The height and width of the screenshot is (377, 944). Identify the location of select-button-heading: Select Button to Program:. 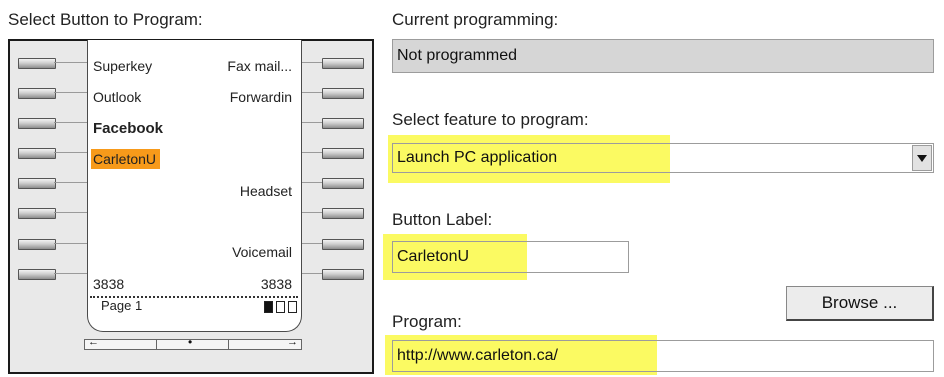
(105, 19).